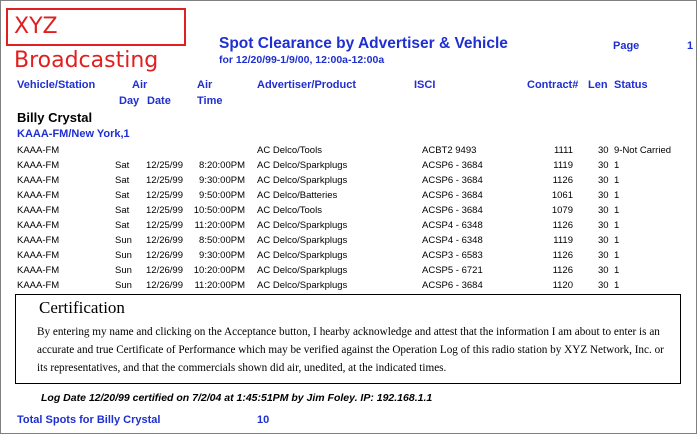 The image size is (697, 434). Describe the element at coordinates (363, 43) in the screenshot. I see `report-title: Spot Clearance by Advertiser & Vehicle` at that location.